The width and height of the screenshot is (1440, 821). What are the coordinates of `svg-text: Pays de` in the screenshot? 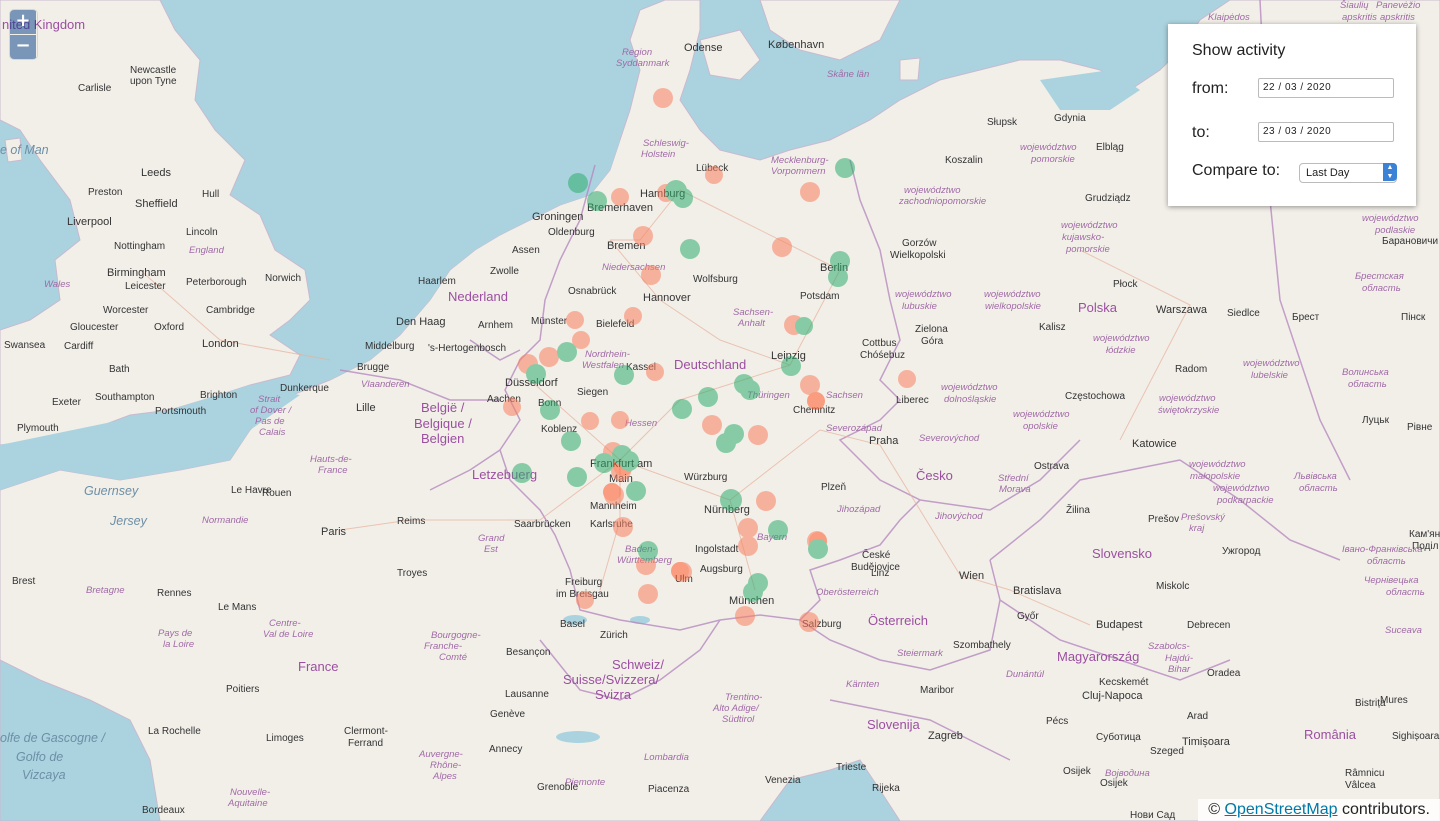 It's located at (175, 633).